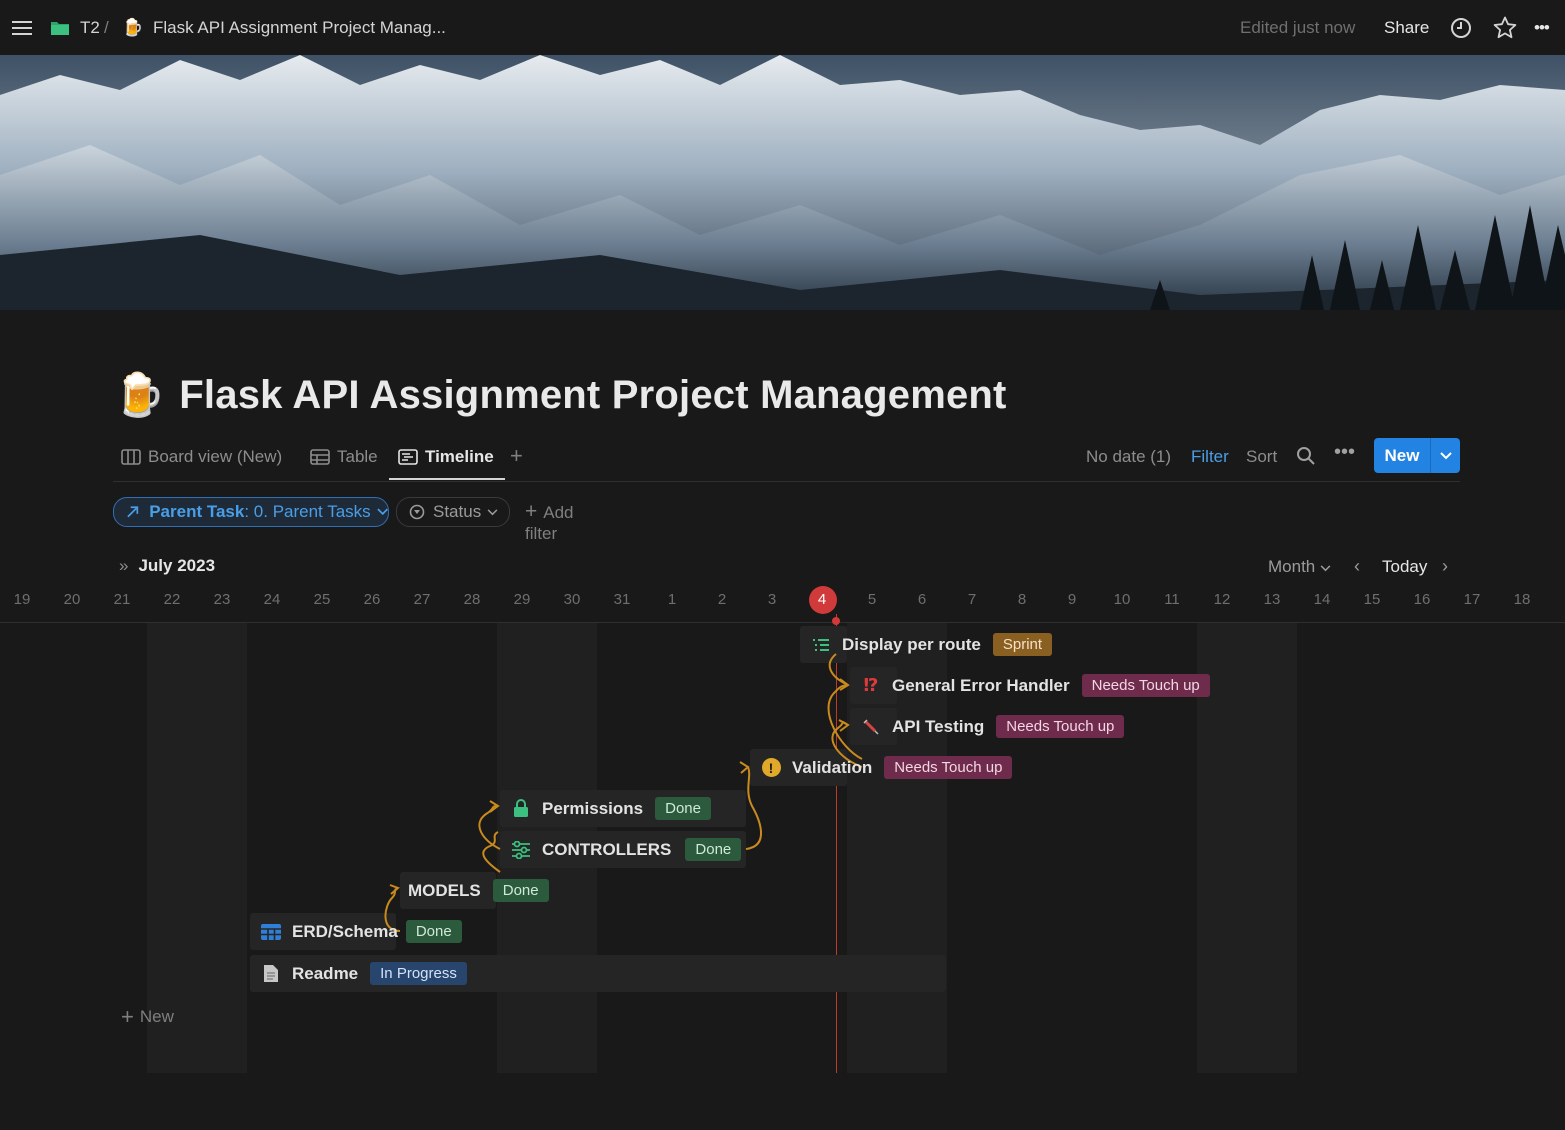 The height and width of the screenshot is (1130, 1565). I want to click on share-button: Share, so click(1406, 27).